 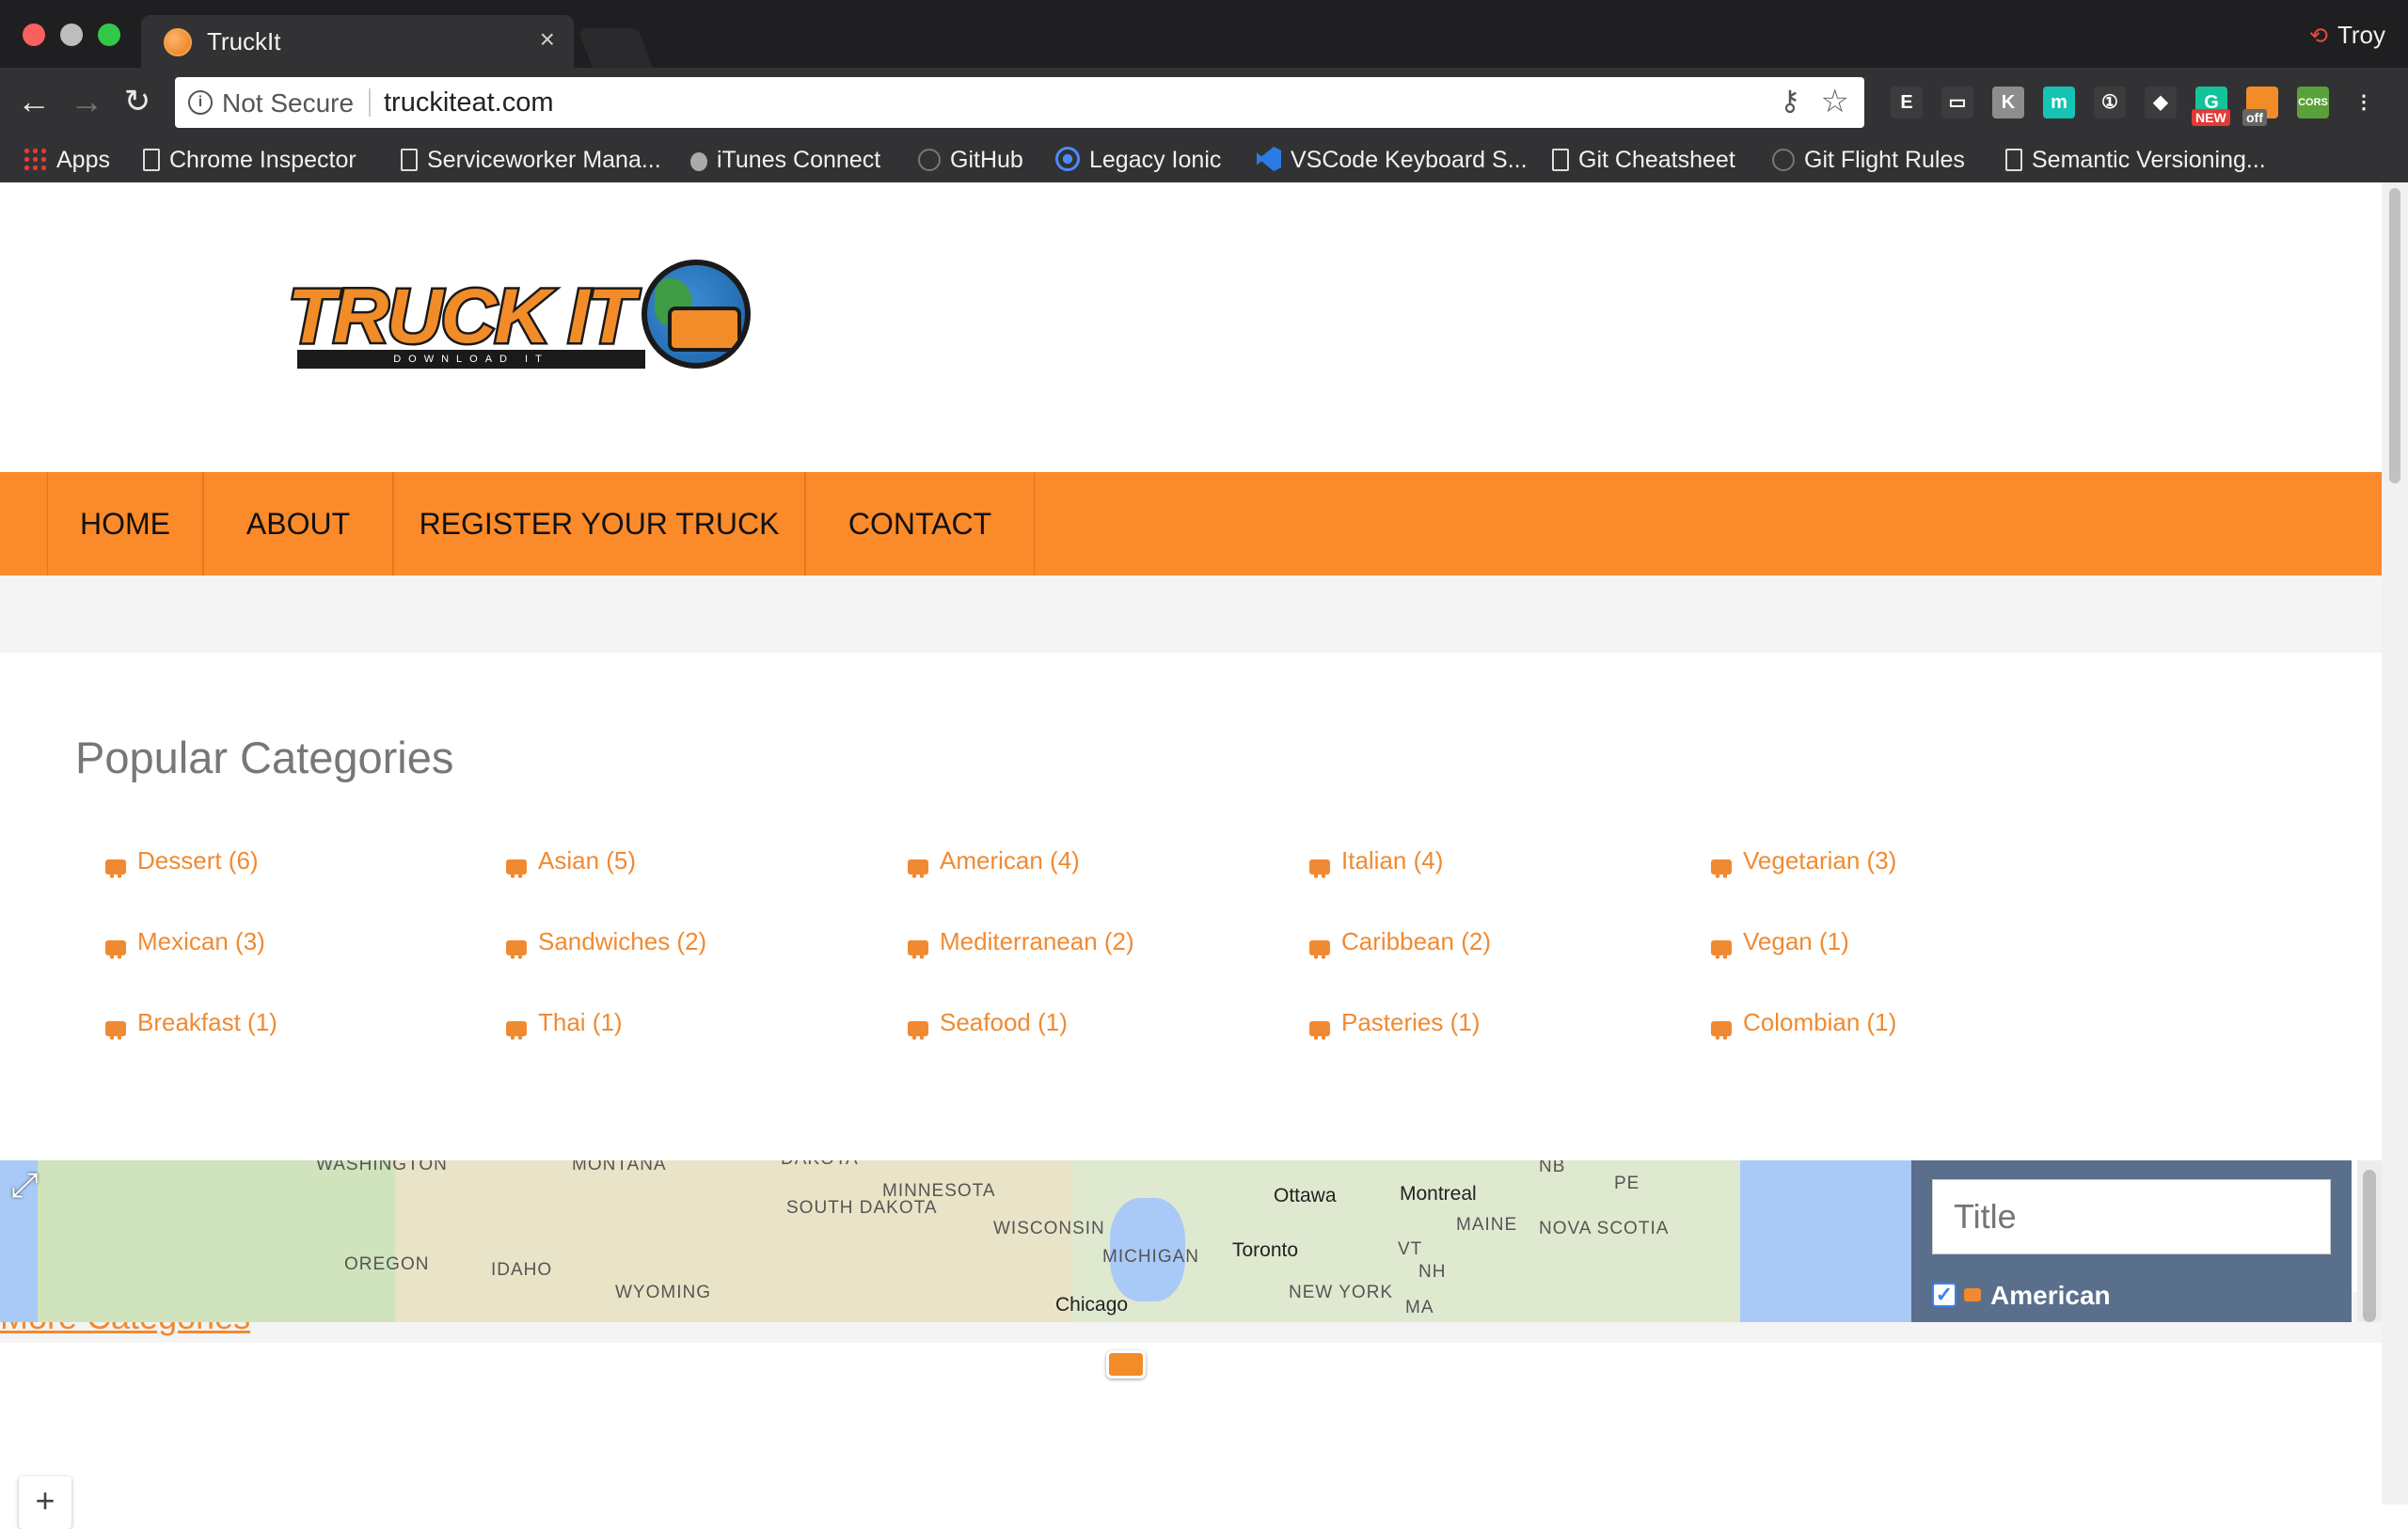 I want to click on filter-scrollbar, so click(x=2370, y=1241).